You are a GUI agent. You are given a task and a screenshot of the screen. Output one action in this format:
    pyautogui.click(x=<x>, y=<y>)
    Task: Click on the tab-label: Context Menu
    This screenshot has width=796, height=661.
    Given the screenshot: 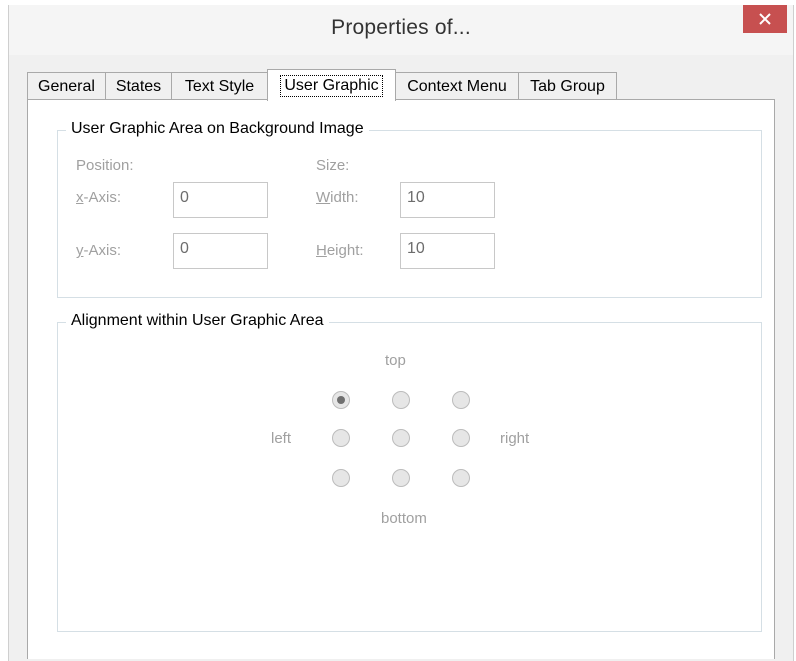 What is the action you would take?
    pyautogui.click(x=457, y=86)
    